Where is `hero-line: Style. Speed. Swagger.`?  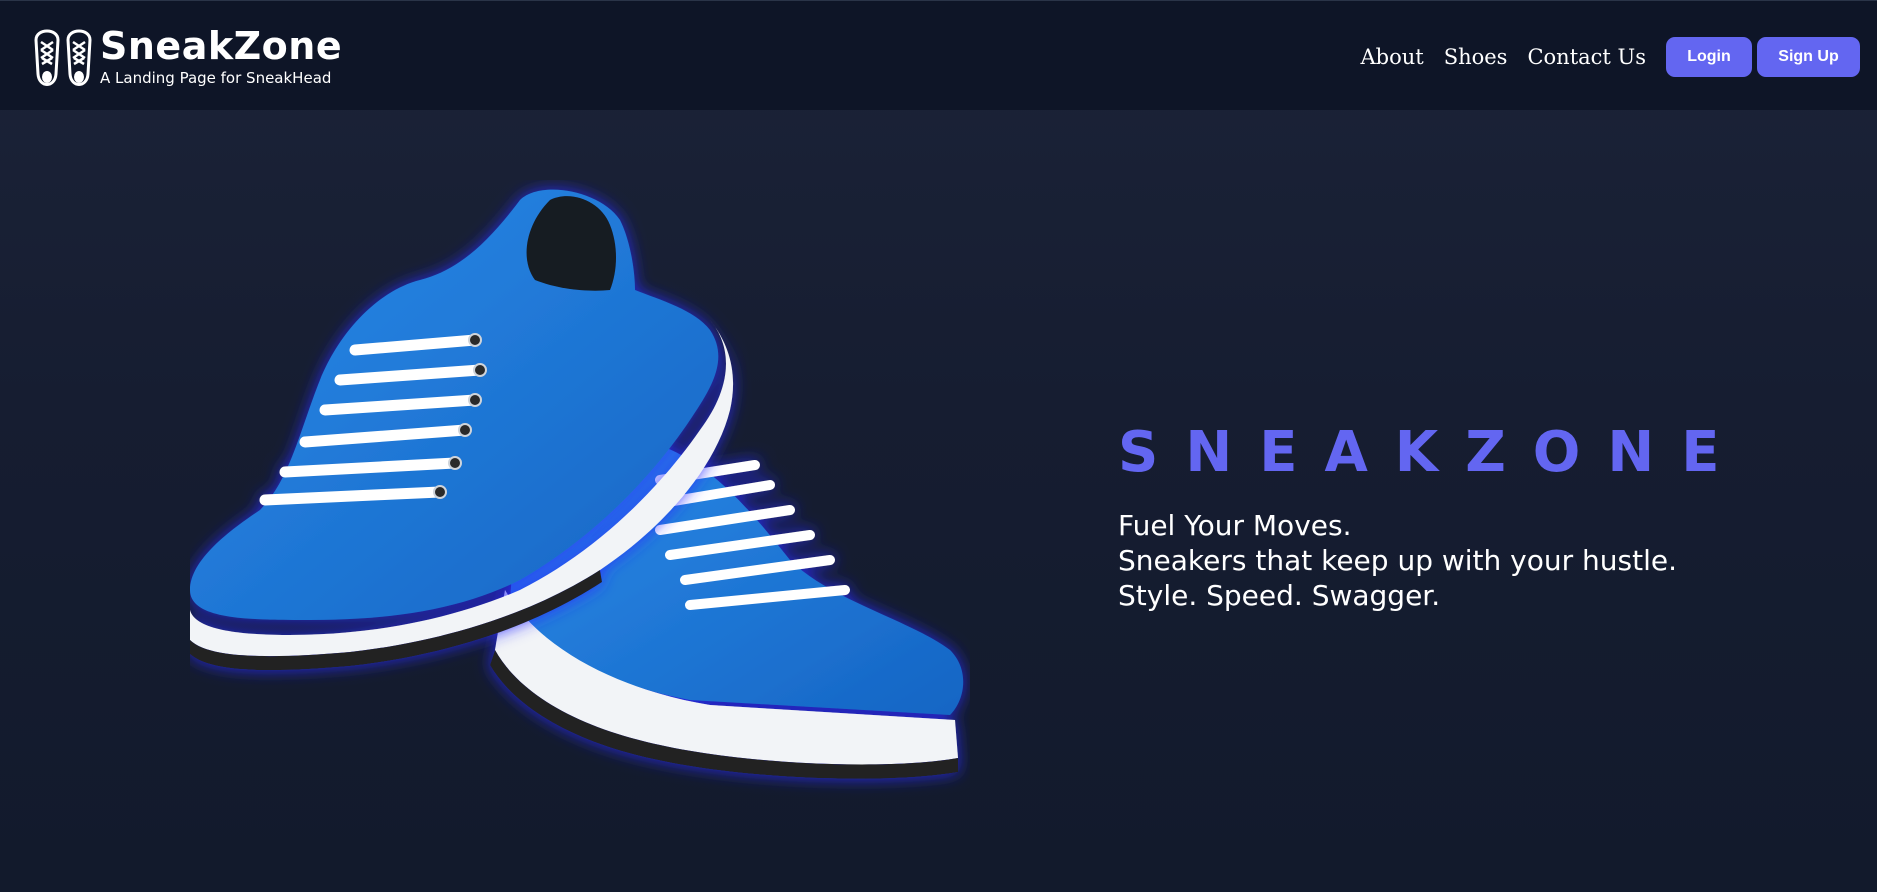
hero-line: Style. Speed. Swagger. is located at coordinates (1279, 595).